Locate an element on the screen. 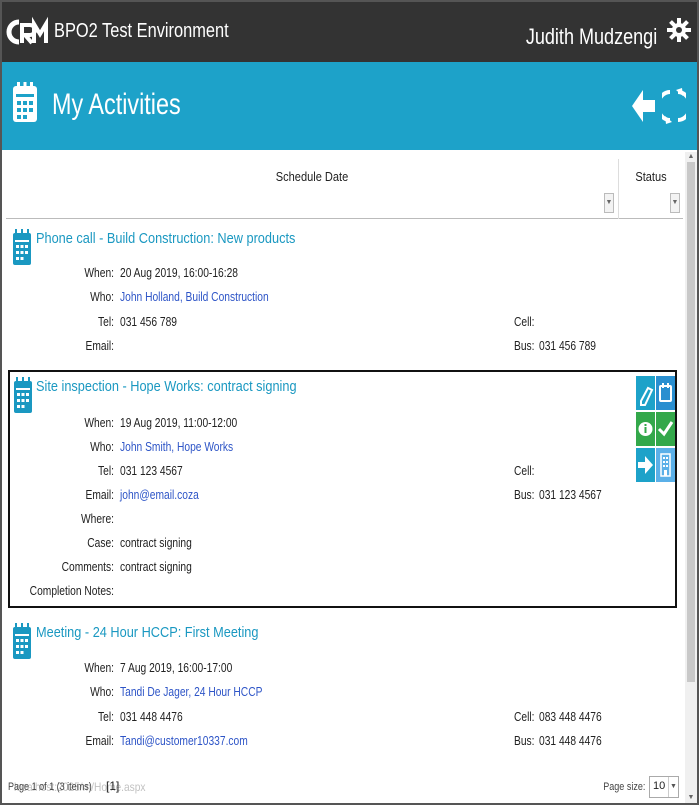  comments-value: contract signing is located at coordinates (156, 567).